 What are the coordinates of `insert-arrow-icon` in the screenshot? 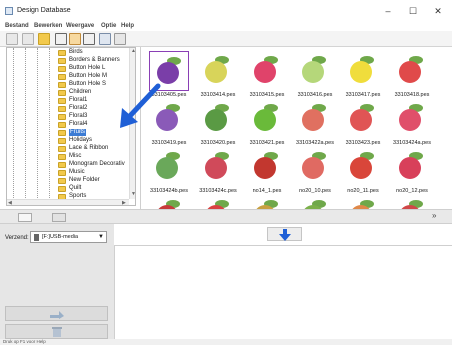 It's located at (57, 315).